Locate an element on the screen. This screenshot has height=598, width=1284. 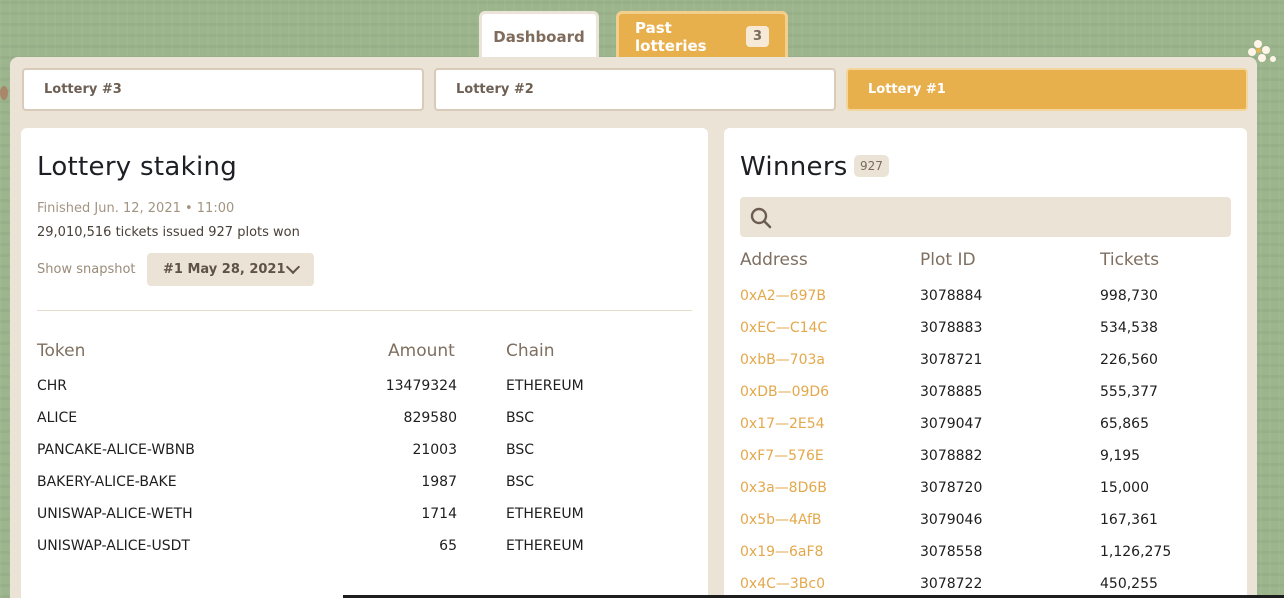
tickets-cell: 226,560 is located at coordinates (1129, 360).